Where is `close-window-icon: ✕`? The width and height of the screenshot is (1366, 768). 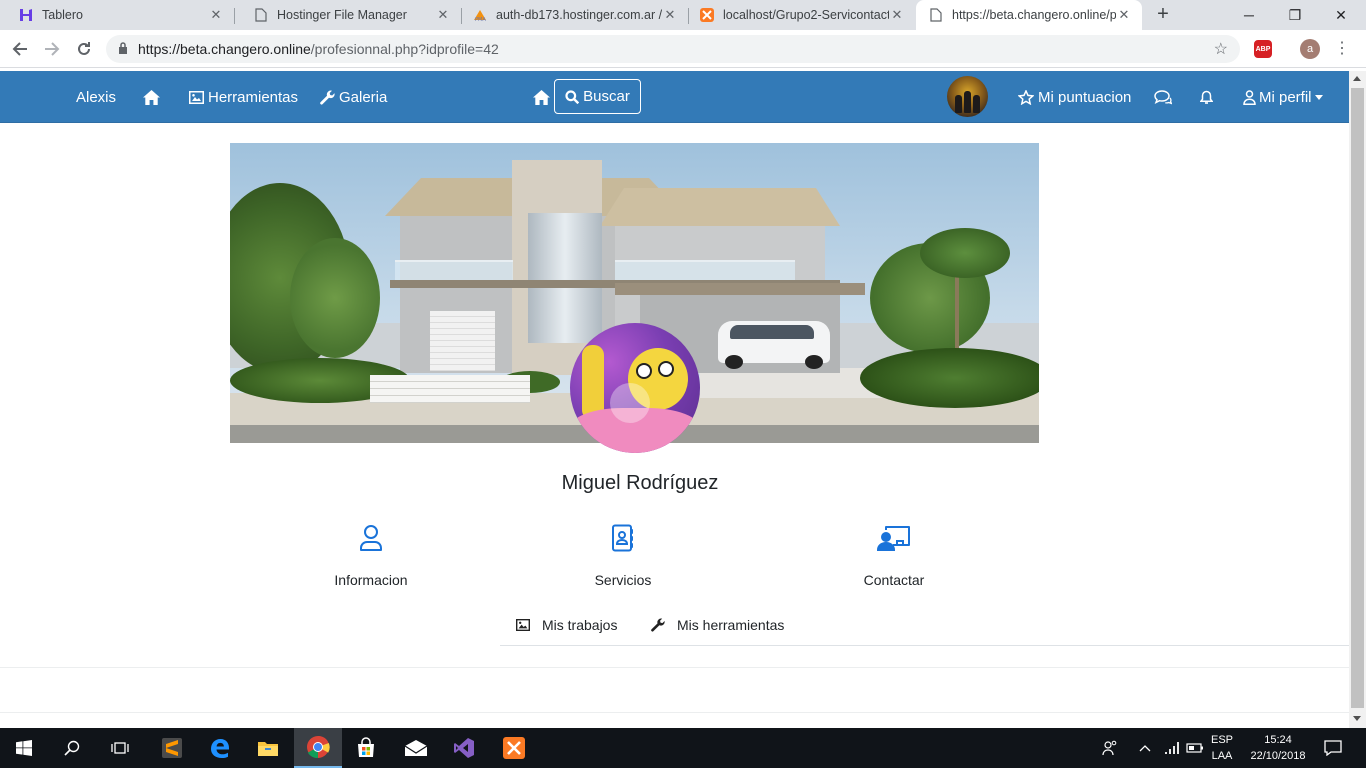 close-window-icon: ✕ is located at coordinates (1341, 15).